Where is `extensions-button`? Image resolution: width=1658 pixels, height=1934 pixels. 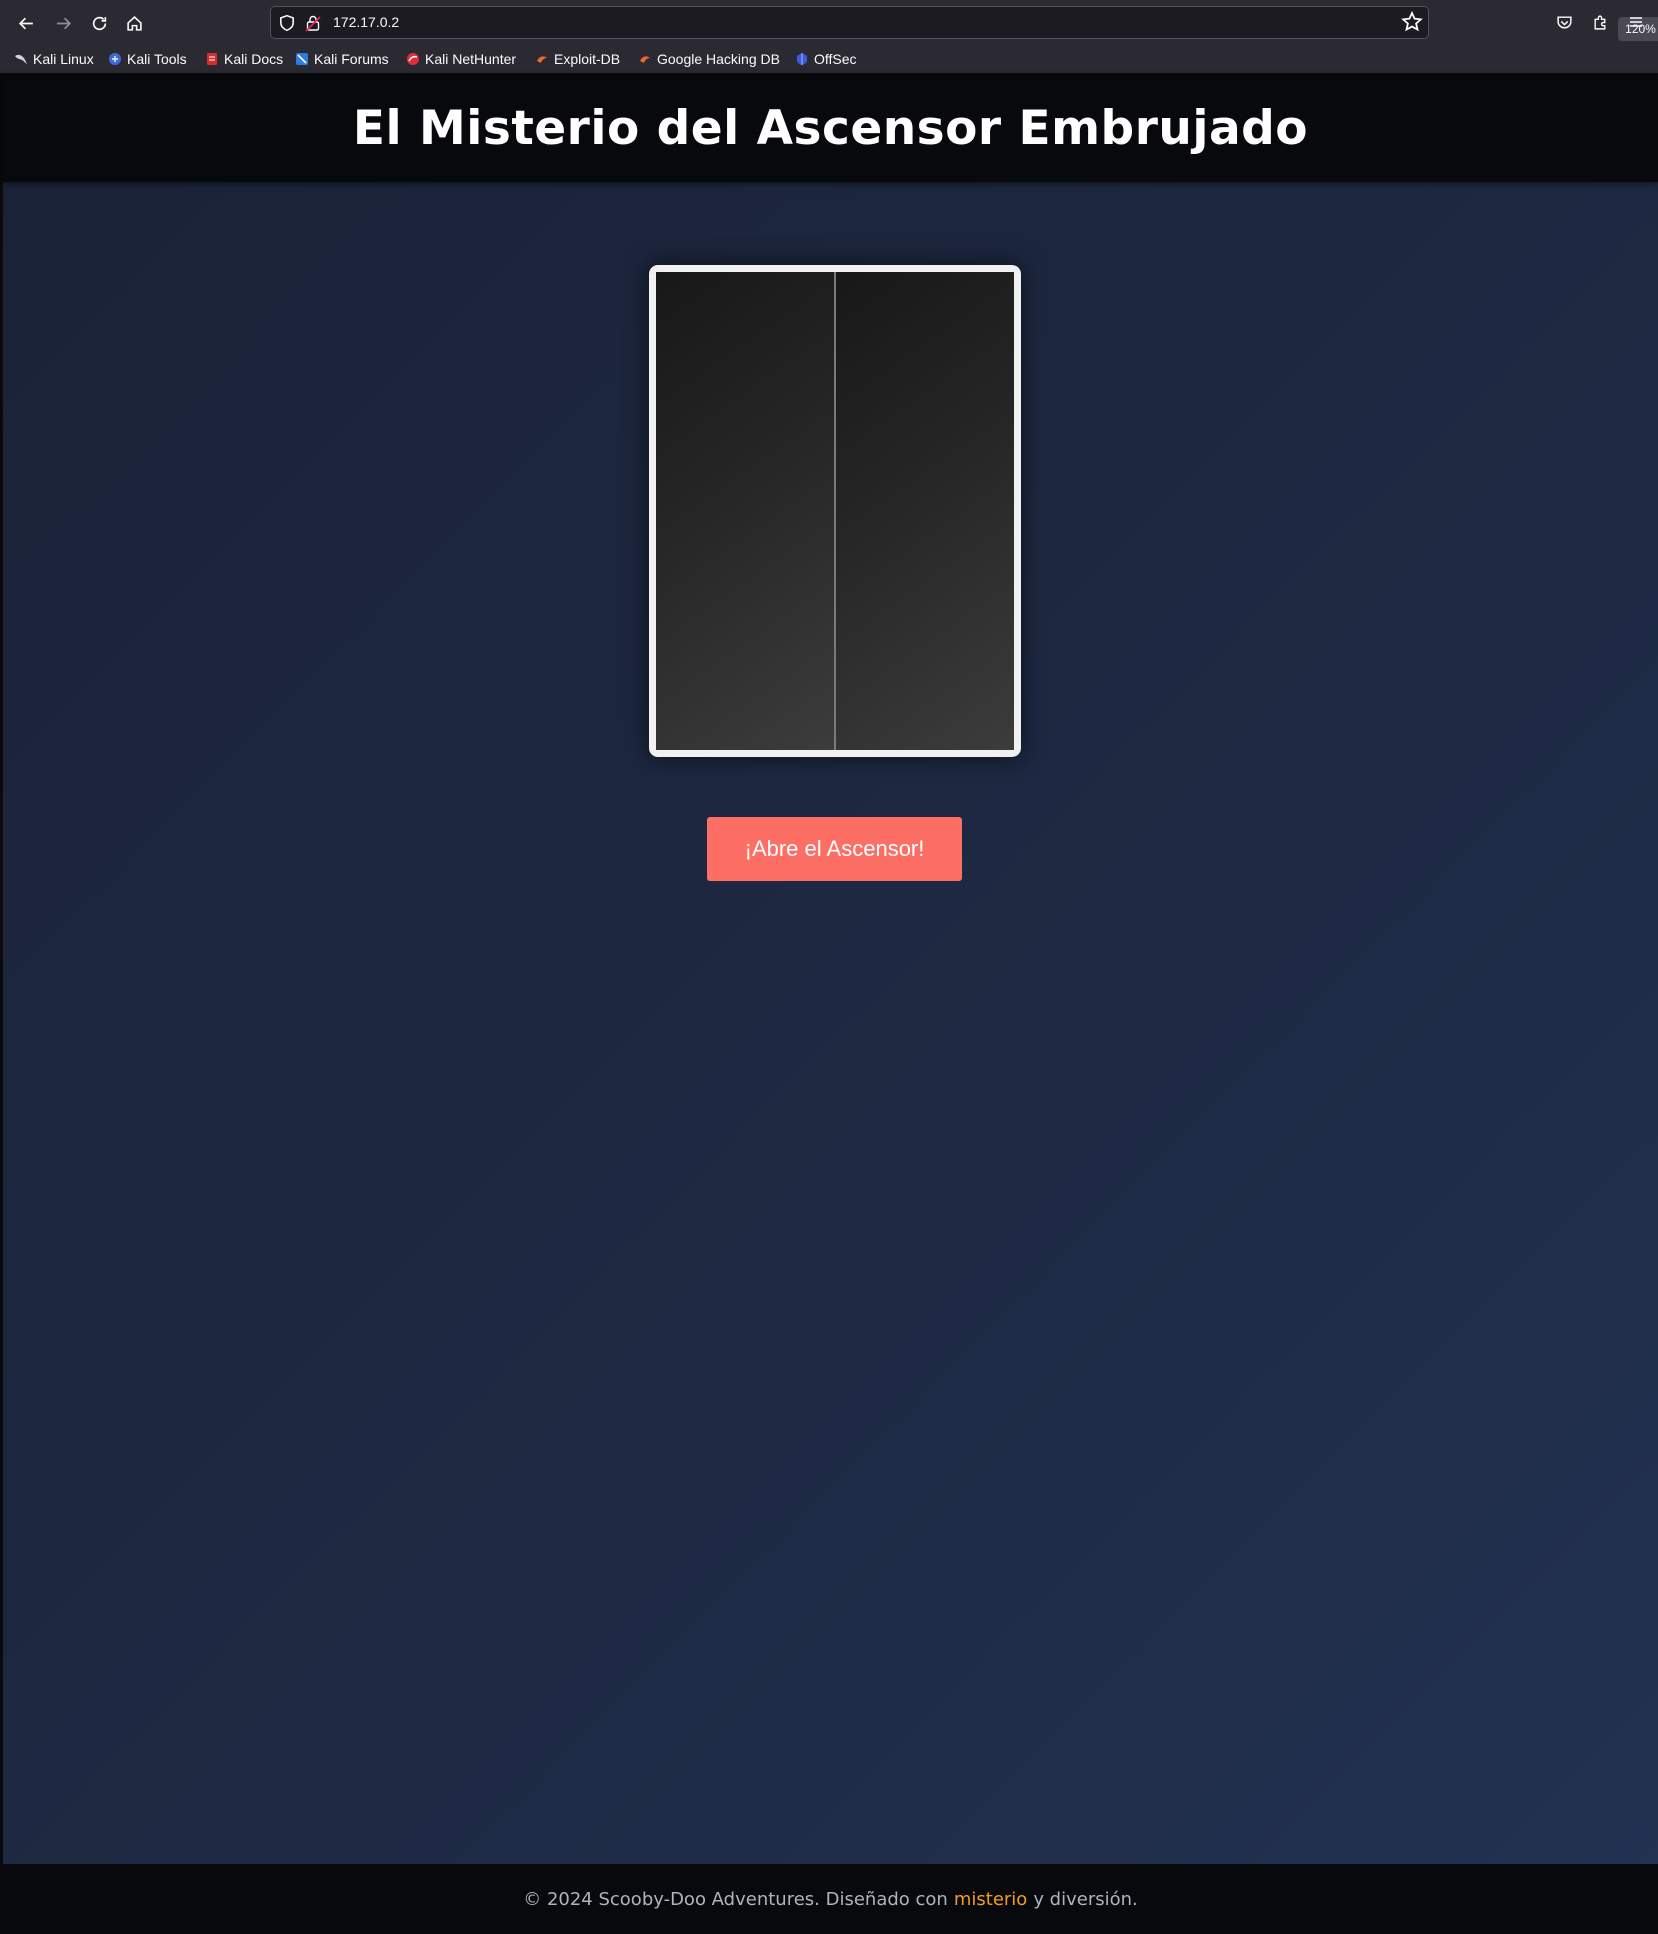 extensions-button is located at coordinates (1600, 22).